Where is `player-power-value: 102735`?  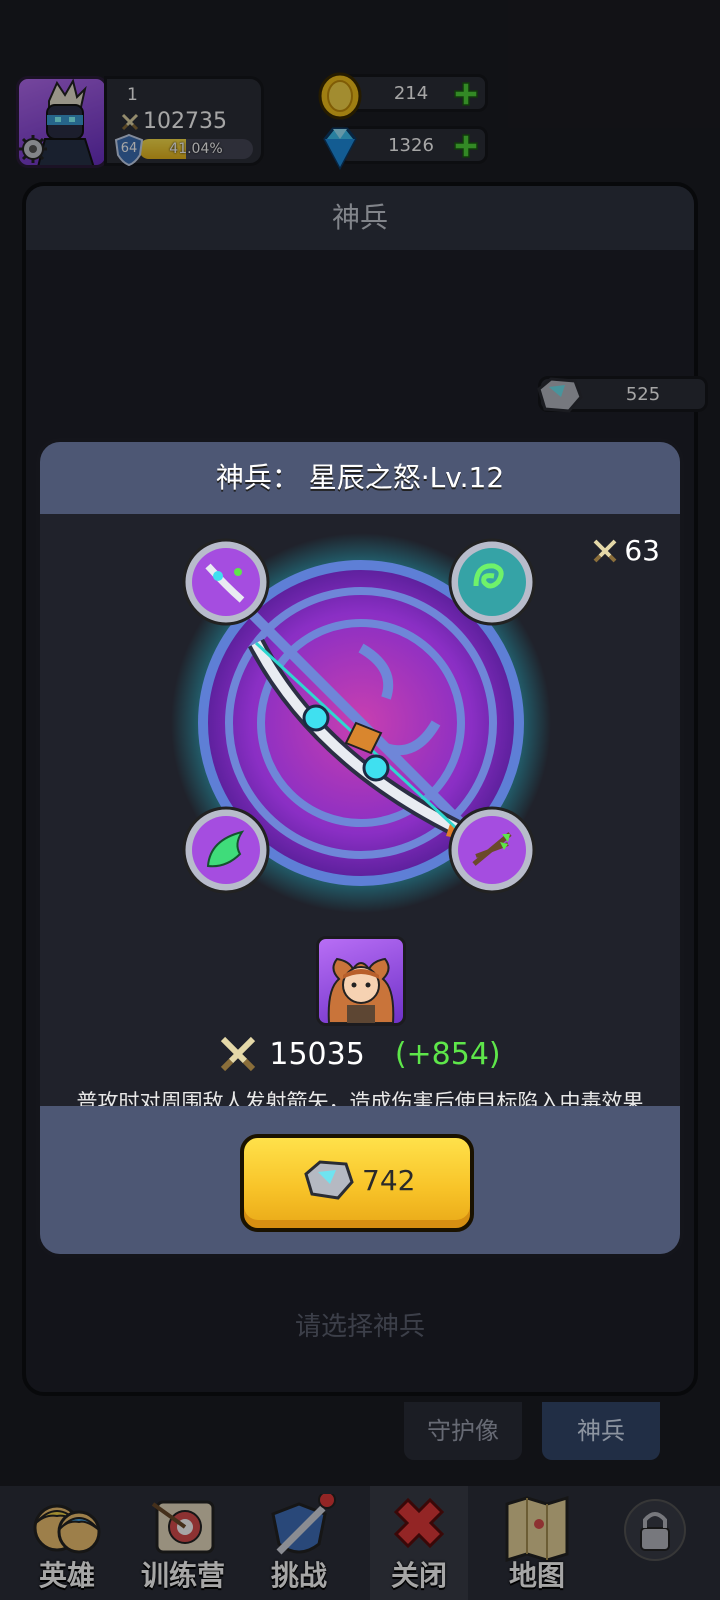 player-power-value: 102735 is located at coordinates (185, 121).